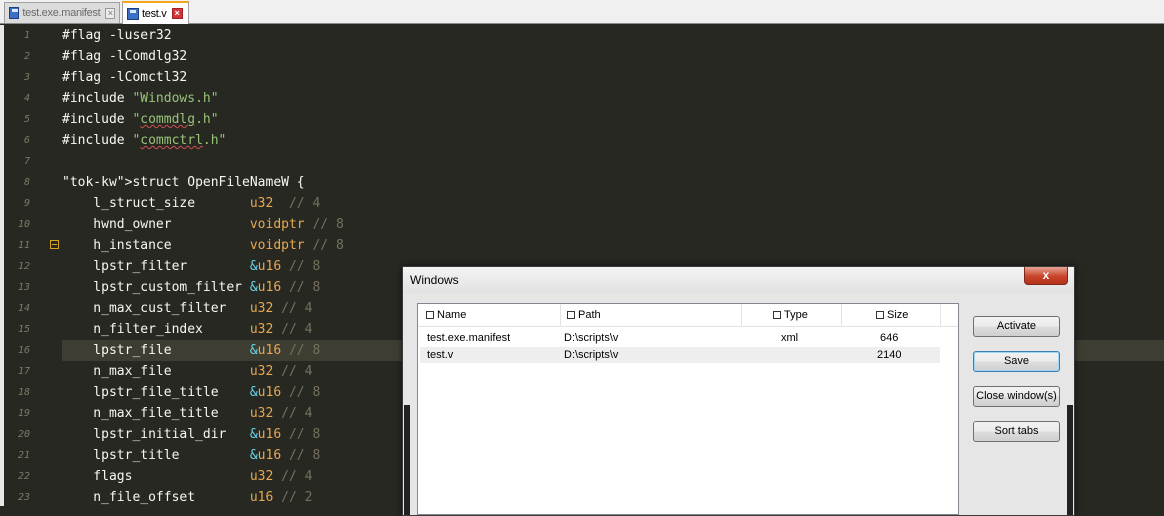  What do you see at coordinates (140, 119) in the screenshot?
I see `code-text: #include "commdlg.h"` at bounding box center [140, 119].